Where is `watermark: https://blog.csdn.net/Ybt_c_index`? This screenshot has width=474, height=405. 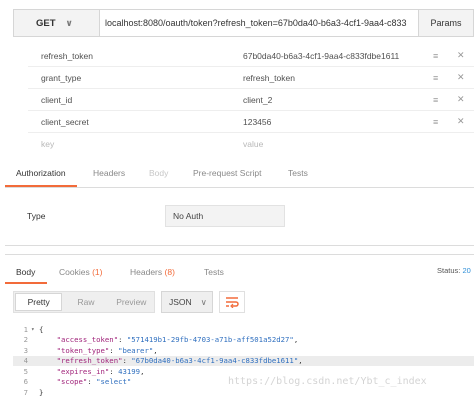
watermark: https://blog.csdn.net/Ybt_c_index is located at coordinates (327, 381).